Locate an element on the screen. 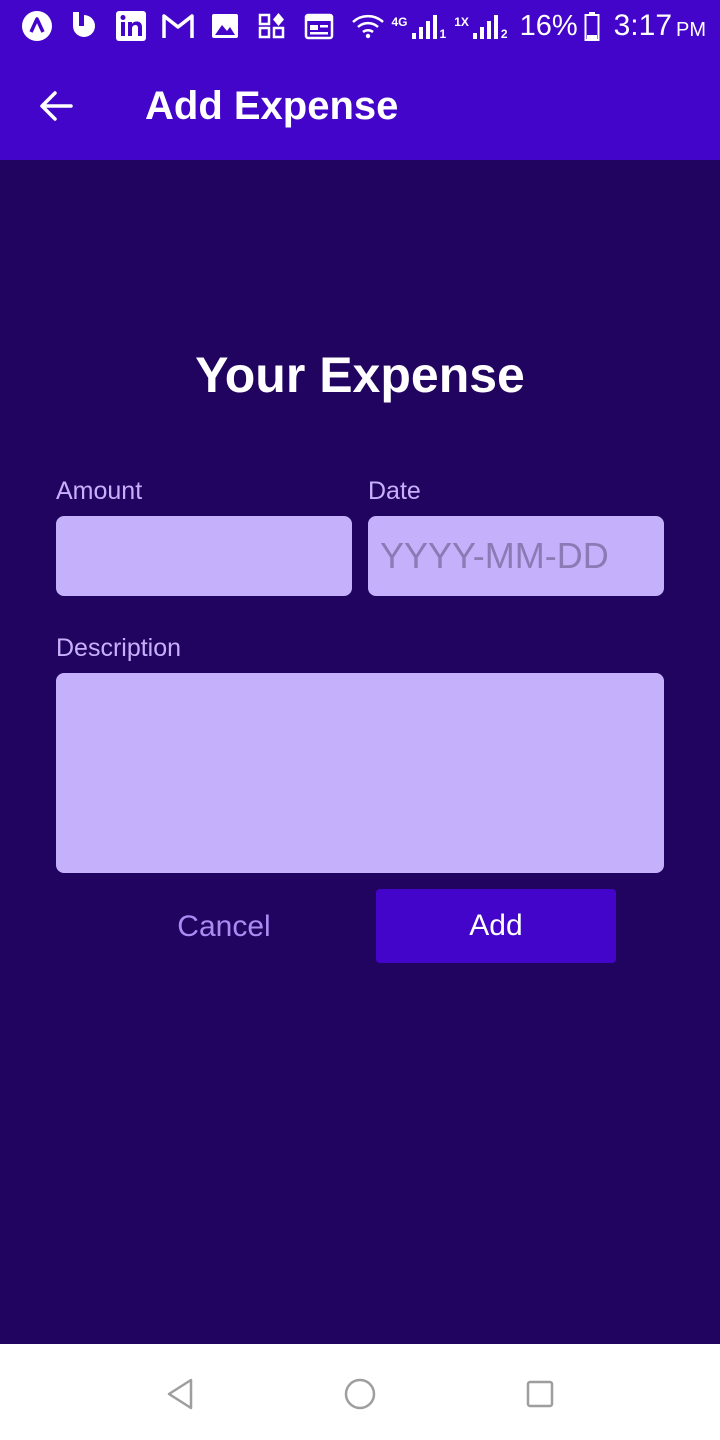 This screenshot has width=720, height=1440. system-status: 4G 1 1X 2 16% 3:17 PM is located at coordinates (528, 26).